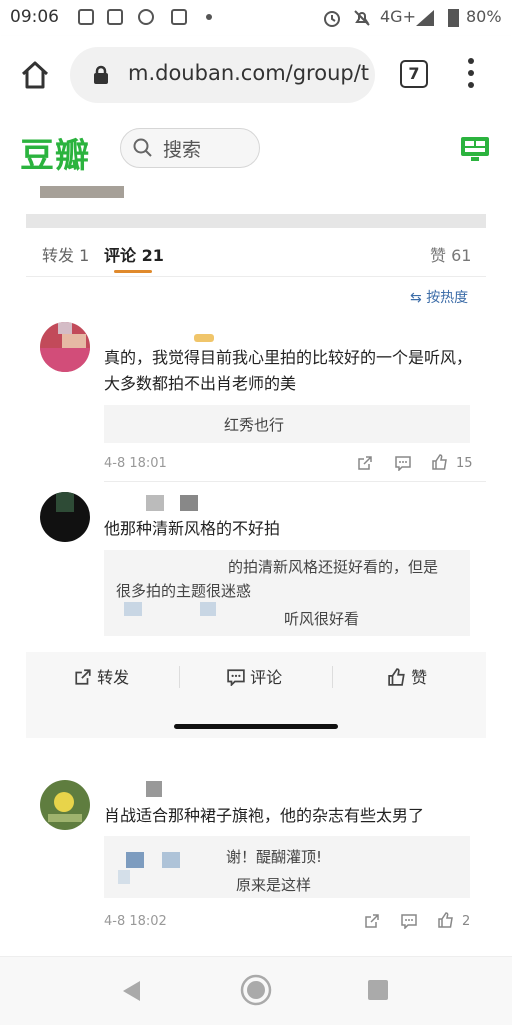 This screenshot has width=512, height=1025. What do you see at coordinates (184, 591) in the screenshot?
I see `reply-text: 很多拍的主题很迷惑` at bounding box center [184, 591].